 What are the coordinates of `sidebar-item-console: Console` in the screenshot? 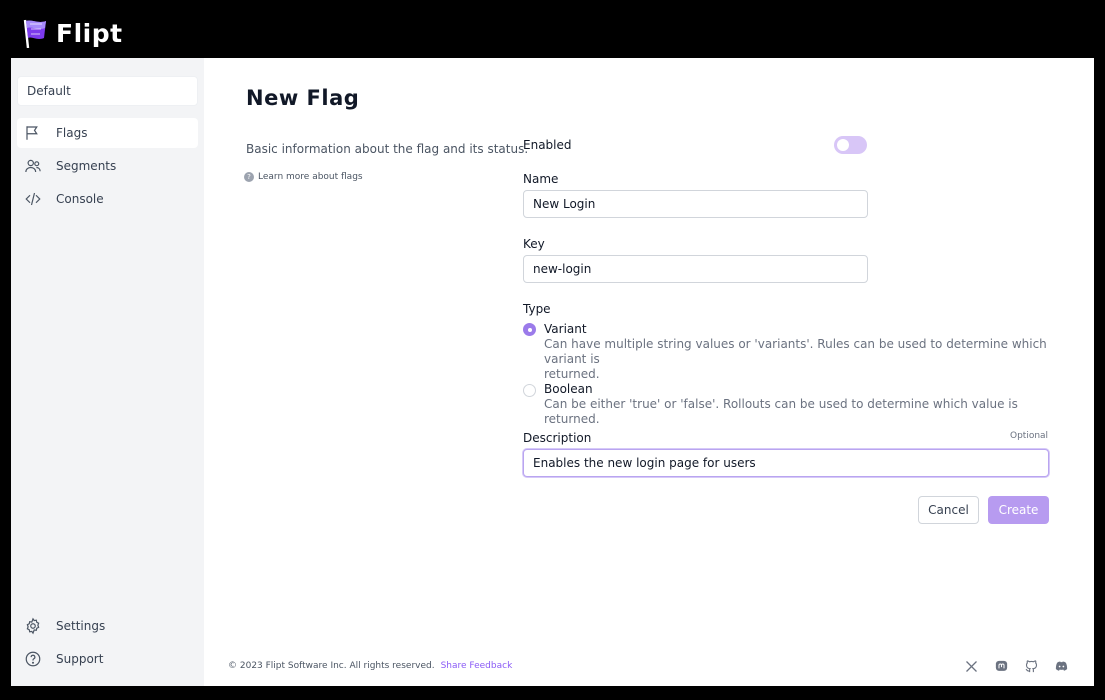 It's located at (107, 199).